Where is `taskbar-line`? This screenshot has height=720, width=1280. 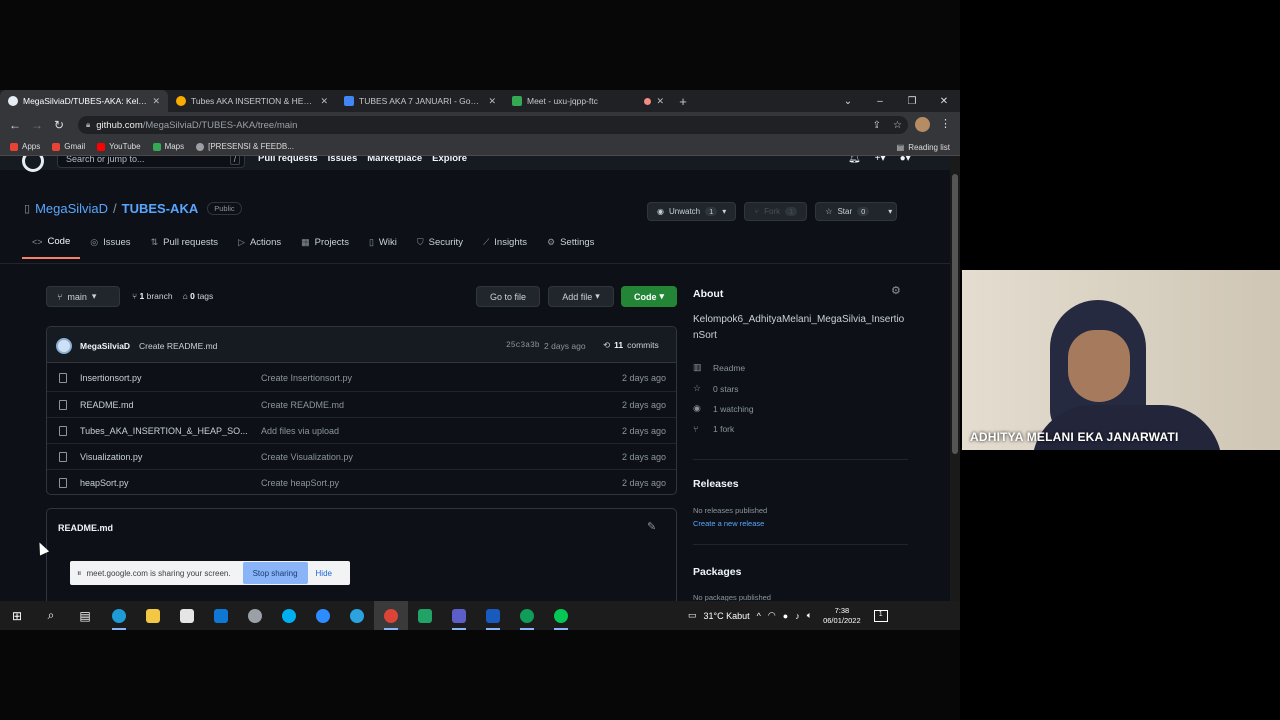
taskbar-line is located at coordinates (561, 615).